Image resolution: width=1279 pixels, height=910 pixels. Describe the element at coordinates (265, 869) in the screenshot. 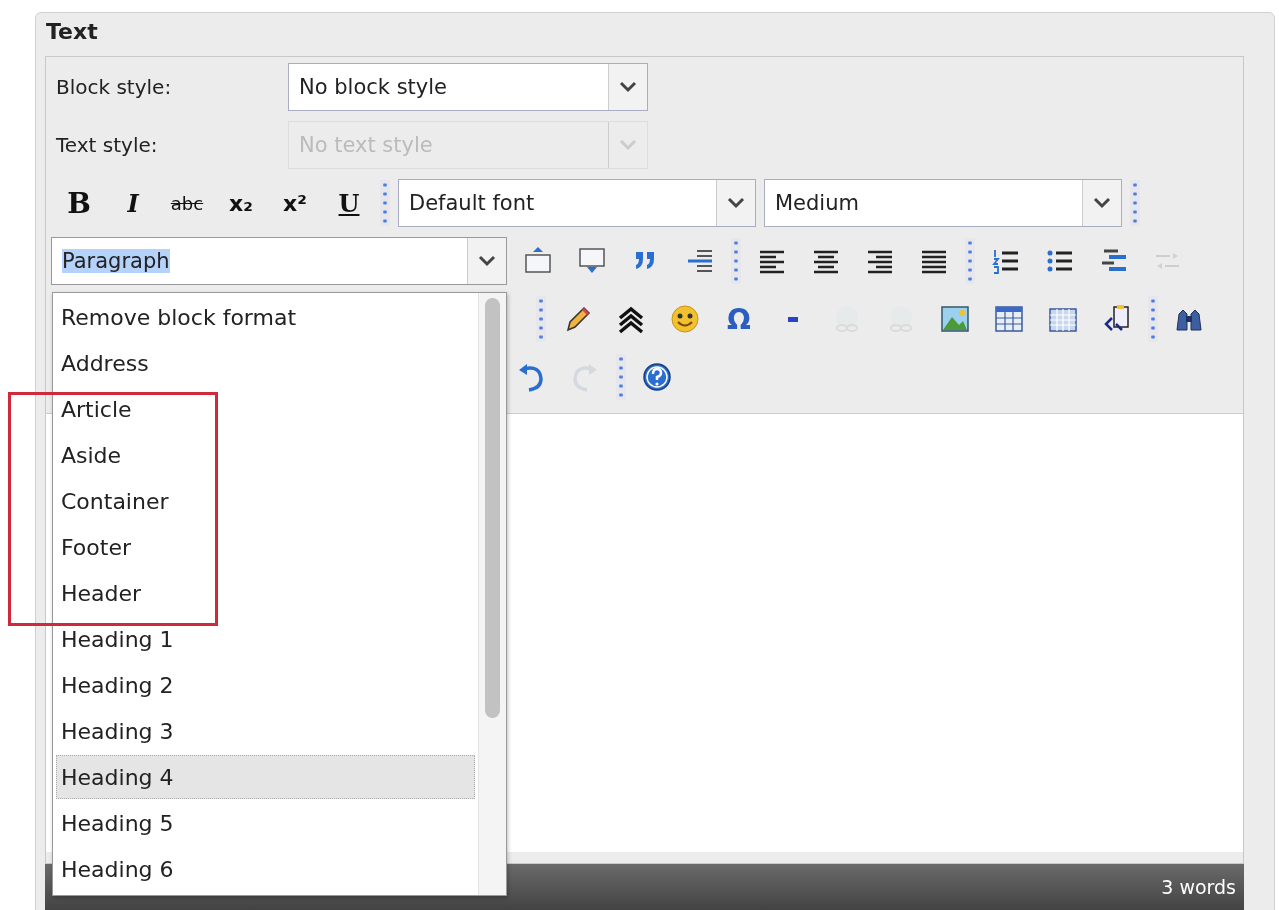

I see `menu-item: Heading 6` at that location.